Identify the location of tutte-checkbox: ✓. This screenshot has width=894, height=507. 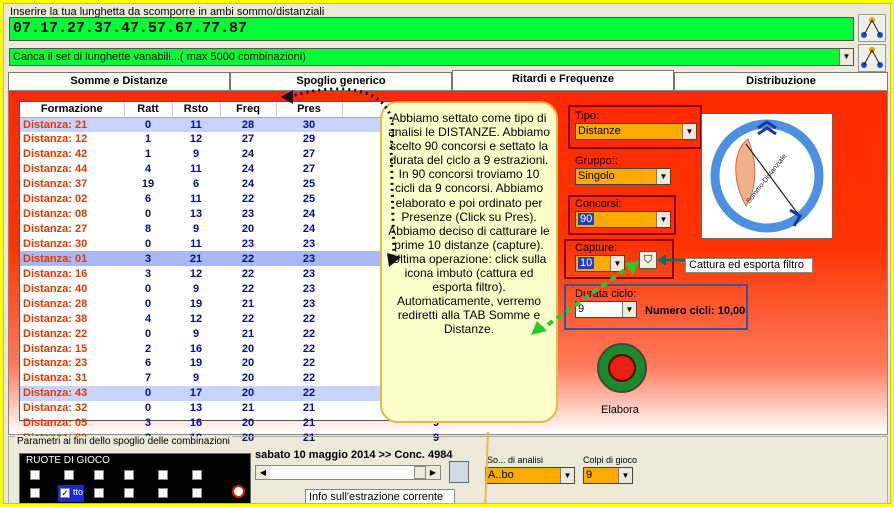
(65, 493).